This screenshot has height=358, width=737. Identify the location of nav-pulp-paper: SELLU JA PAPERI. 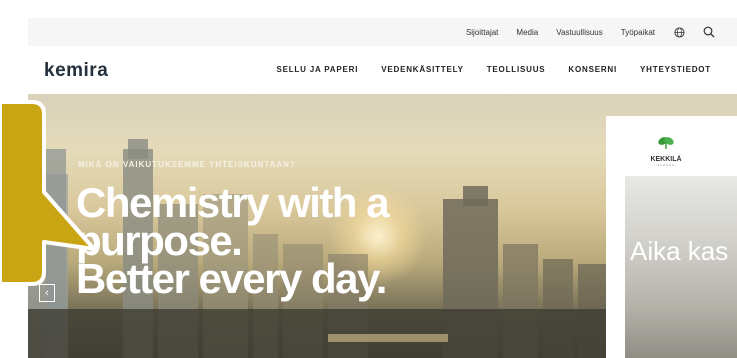
(317, 69).